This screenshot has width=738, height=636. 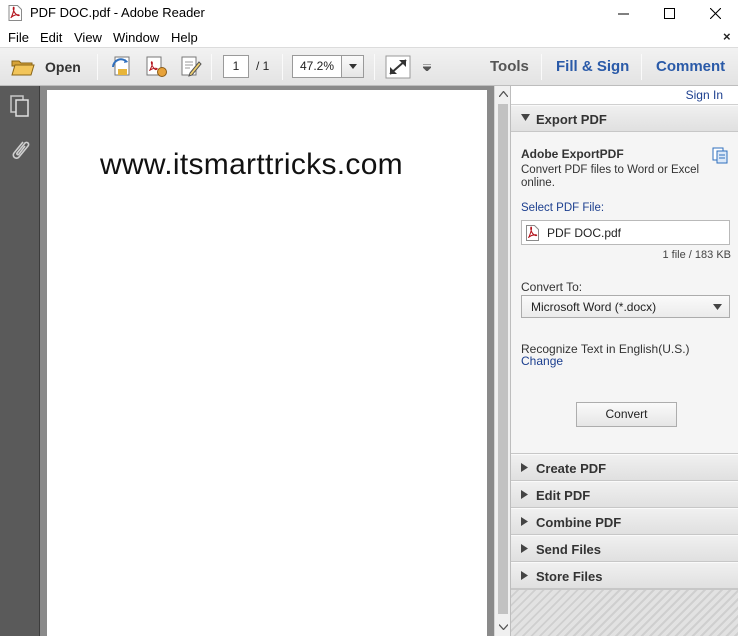 I want to click on scroll-down-button, so click(x=503, y=627).